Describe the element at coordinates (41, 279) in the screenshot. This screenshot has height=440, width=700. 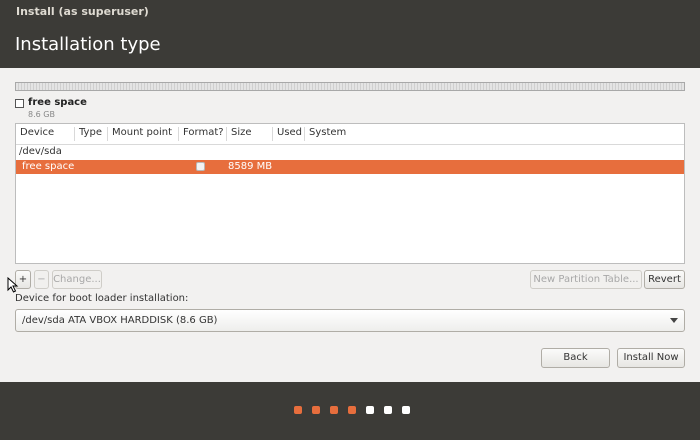
I see `remove-partition-button: −` at that location.